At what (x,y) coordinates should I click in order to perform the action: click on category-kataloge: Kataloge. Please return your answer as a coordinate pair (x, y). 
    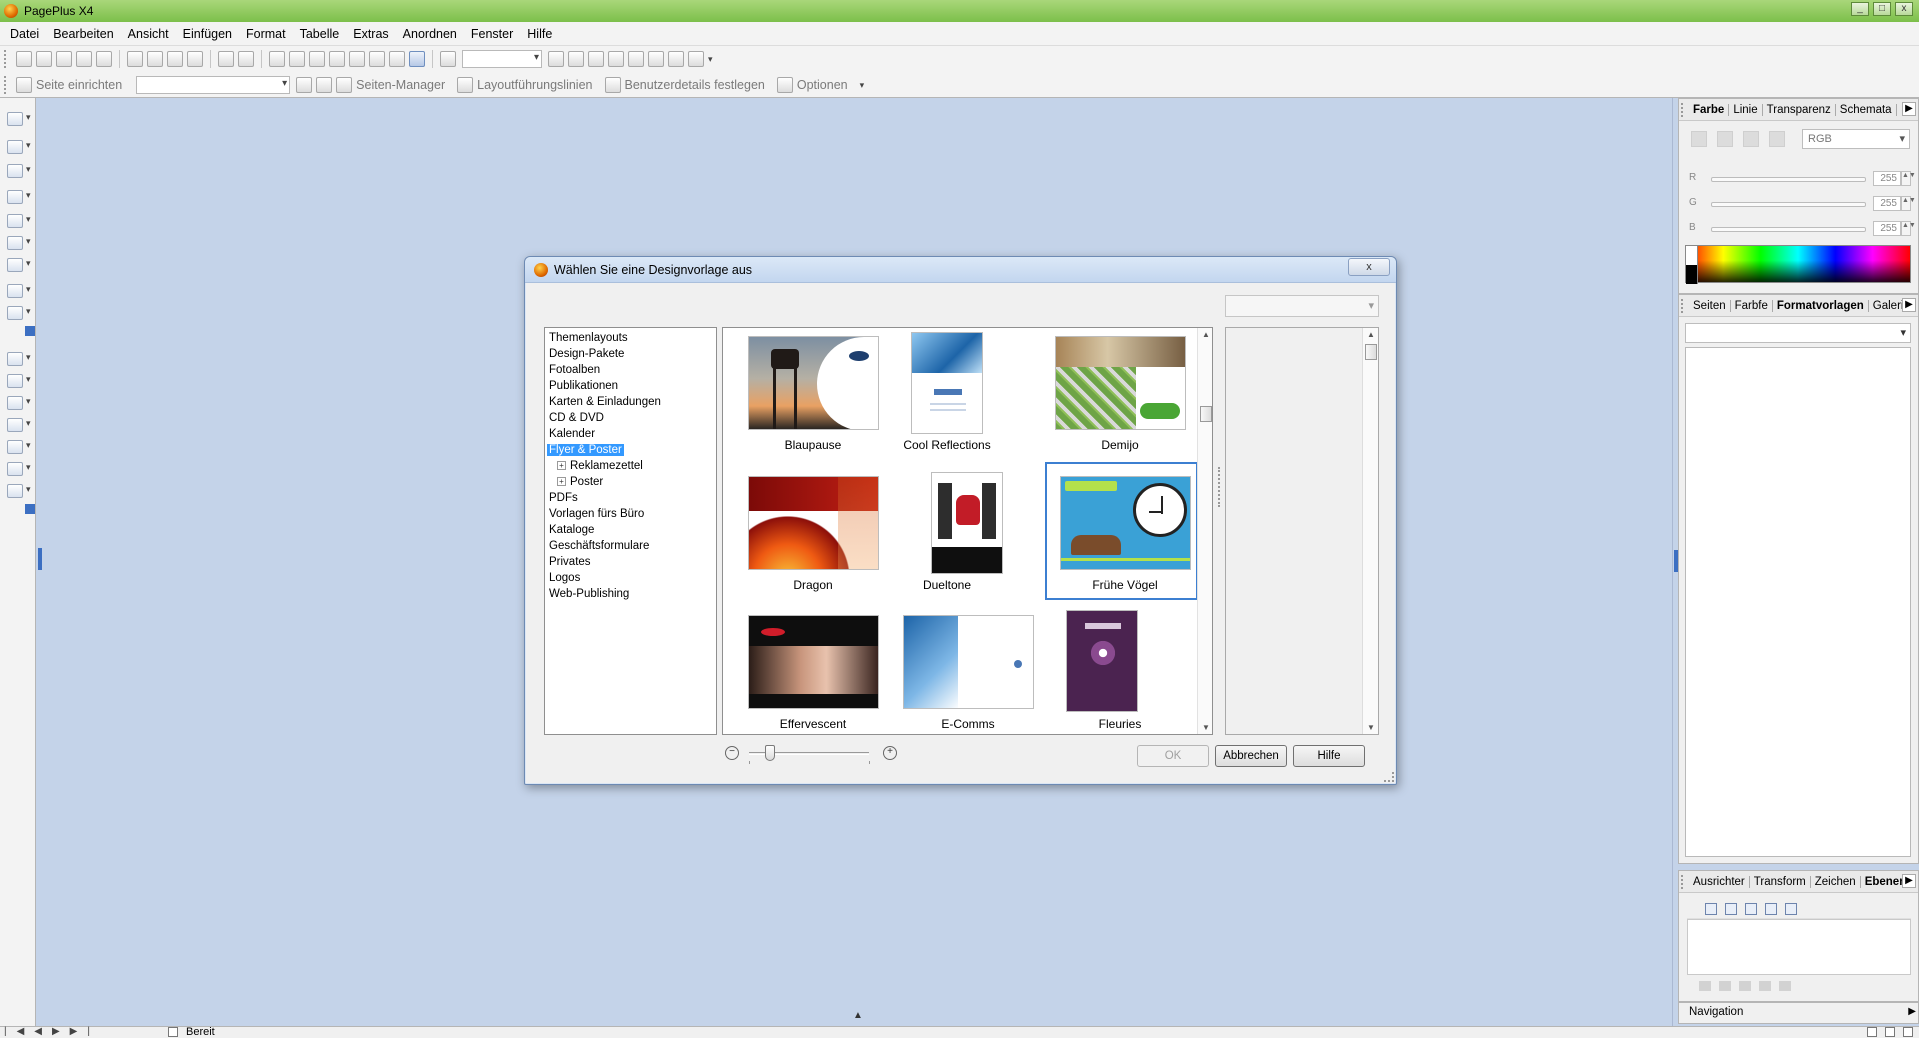
    Looking at the image, I should click on (632, 530).